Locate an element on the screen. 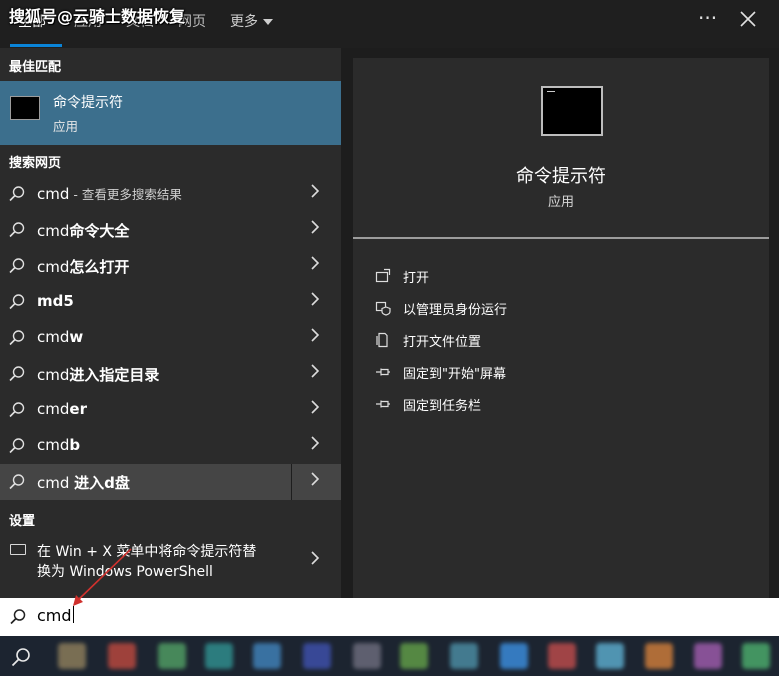 This screenshot has height=676, width=779. web-results-header: 搜索网页 is located at coordinates (35, 163).